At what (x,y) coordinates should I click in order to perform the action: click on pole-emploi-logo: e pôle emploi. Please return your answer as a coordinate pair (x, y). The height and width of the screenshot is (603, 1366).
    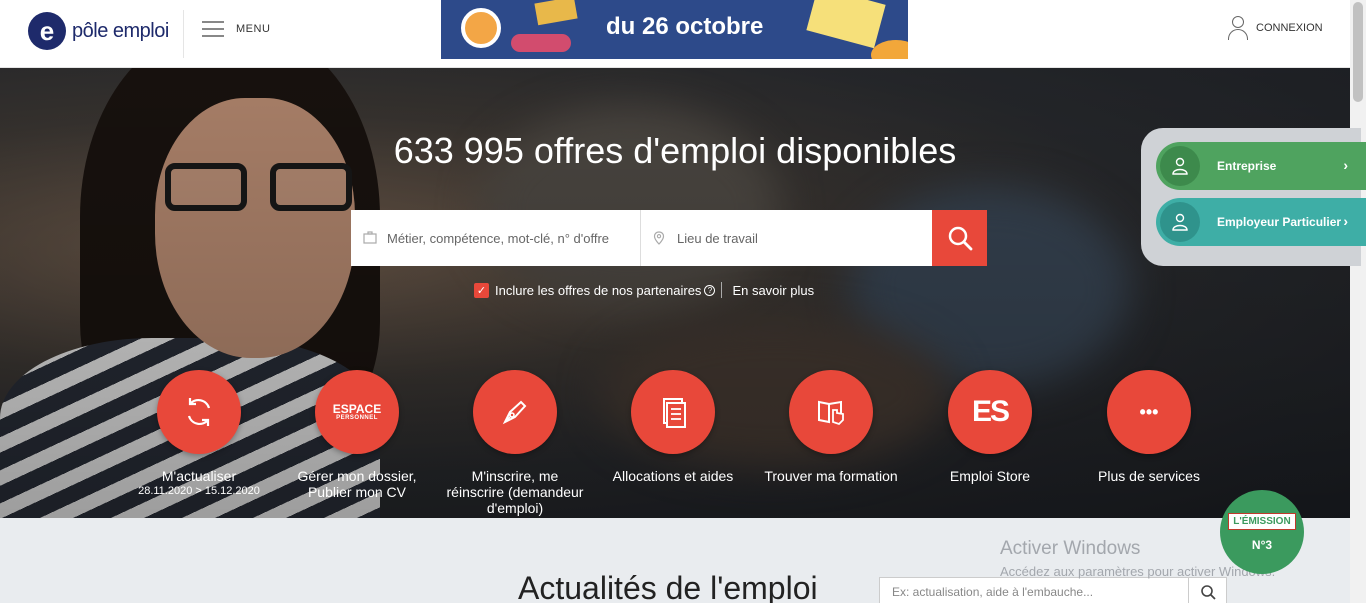
    Looking at the image, I should click on (98, 31).